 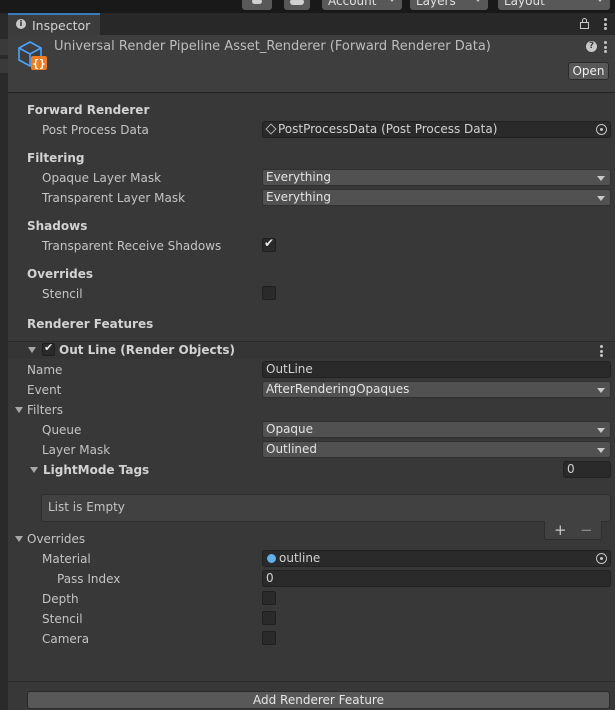 What do you see at coordinates (311, 24) in the screenshot?
I see `tab-strip: i Inspector` at bounding box center [311, 24].